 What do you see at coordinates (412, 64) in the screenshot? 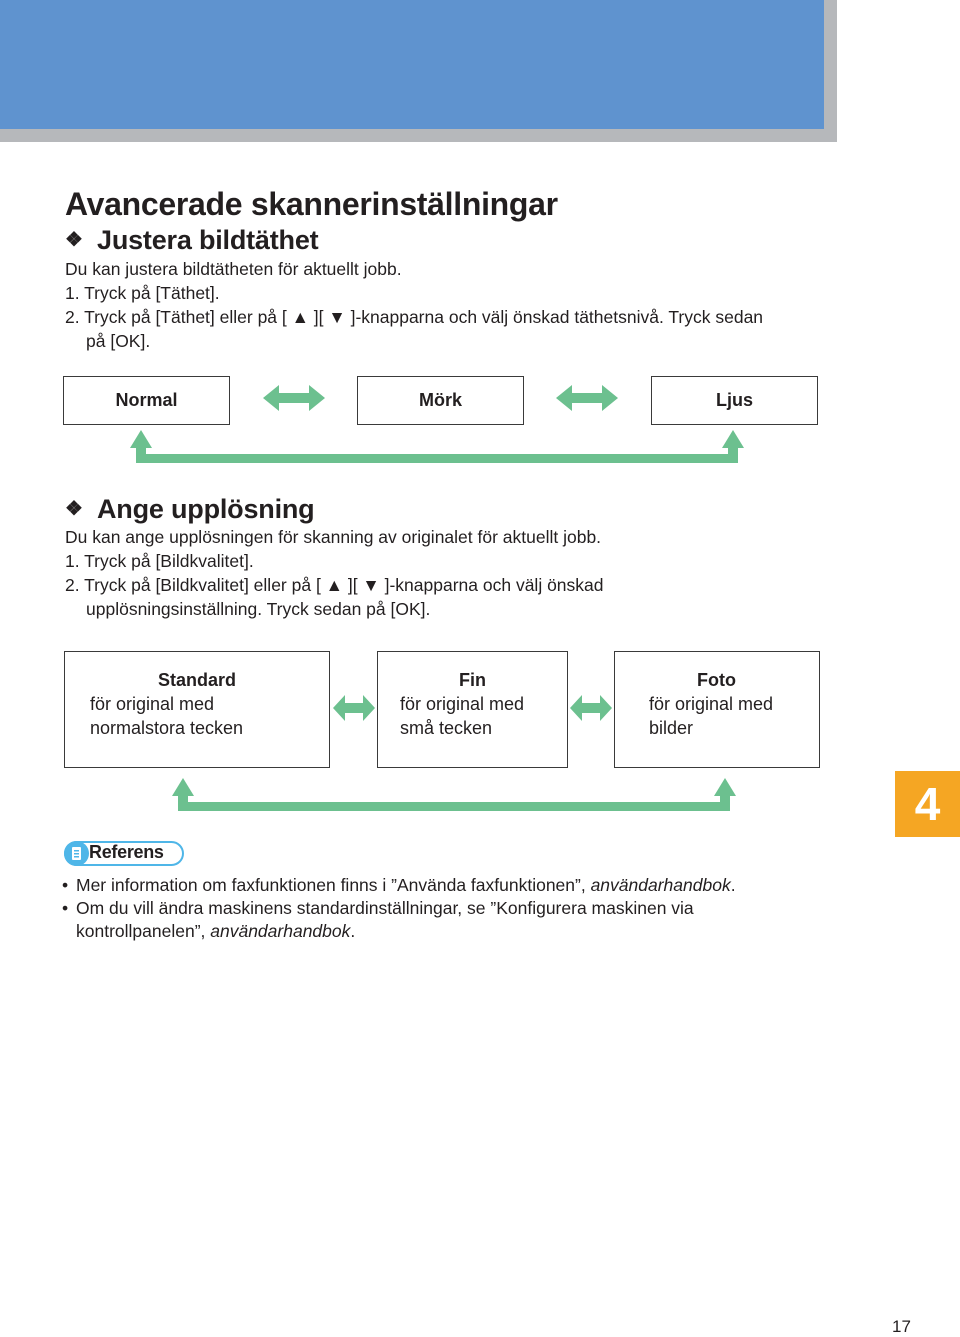
I see `header-band` at bounding box center [412, 64].